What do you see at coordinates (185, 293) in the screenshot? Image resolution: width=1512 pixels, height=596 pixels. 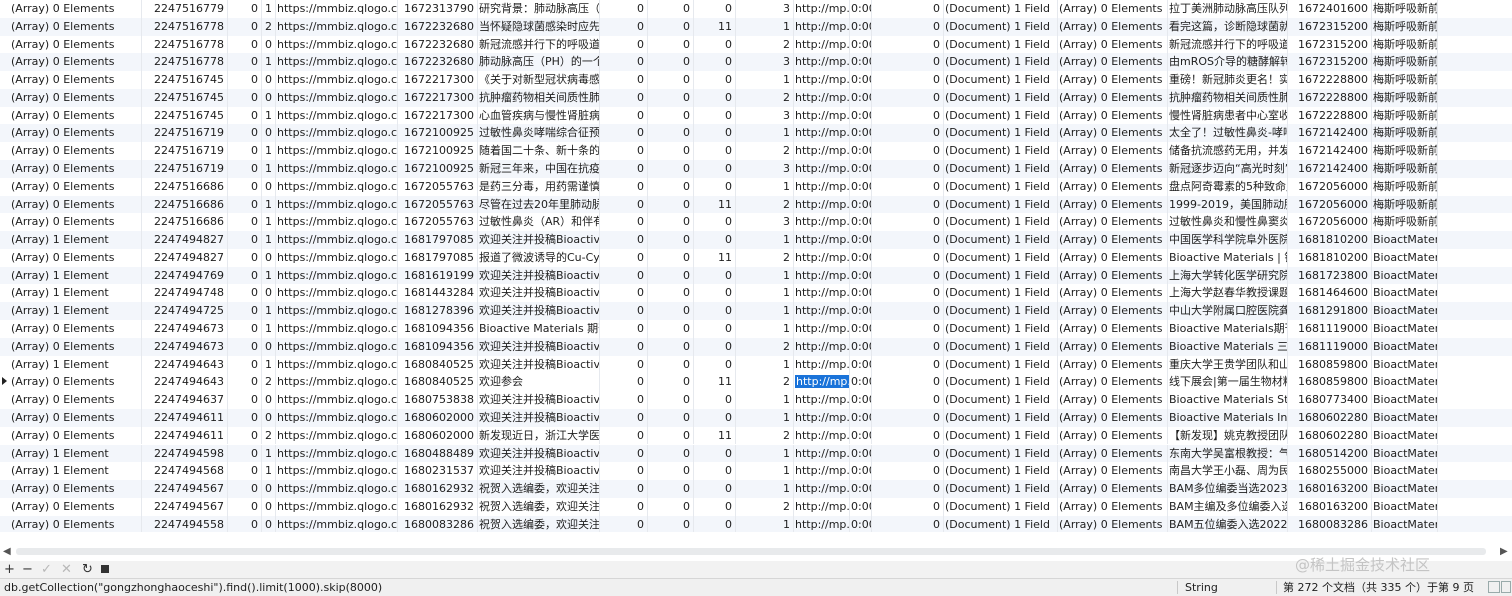 I see `cell-id: 2247494748` at bounding box center [185, 293].